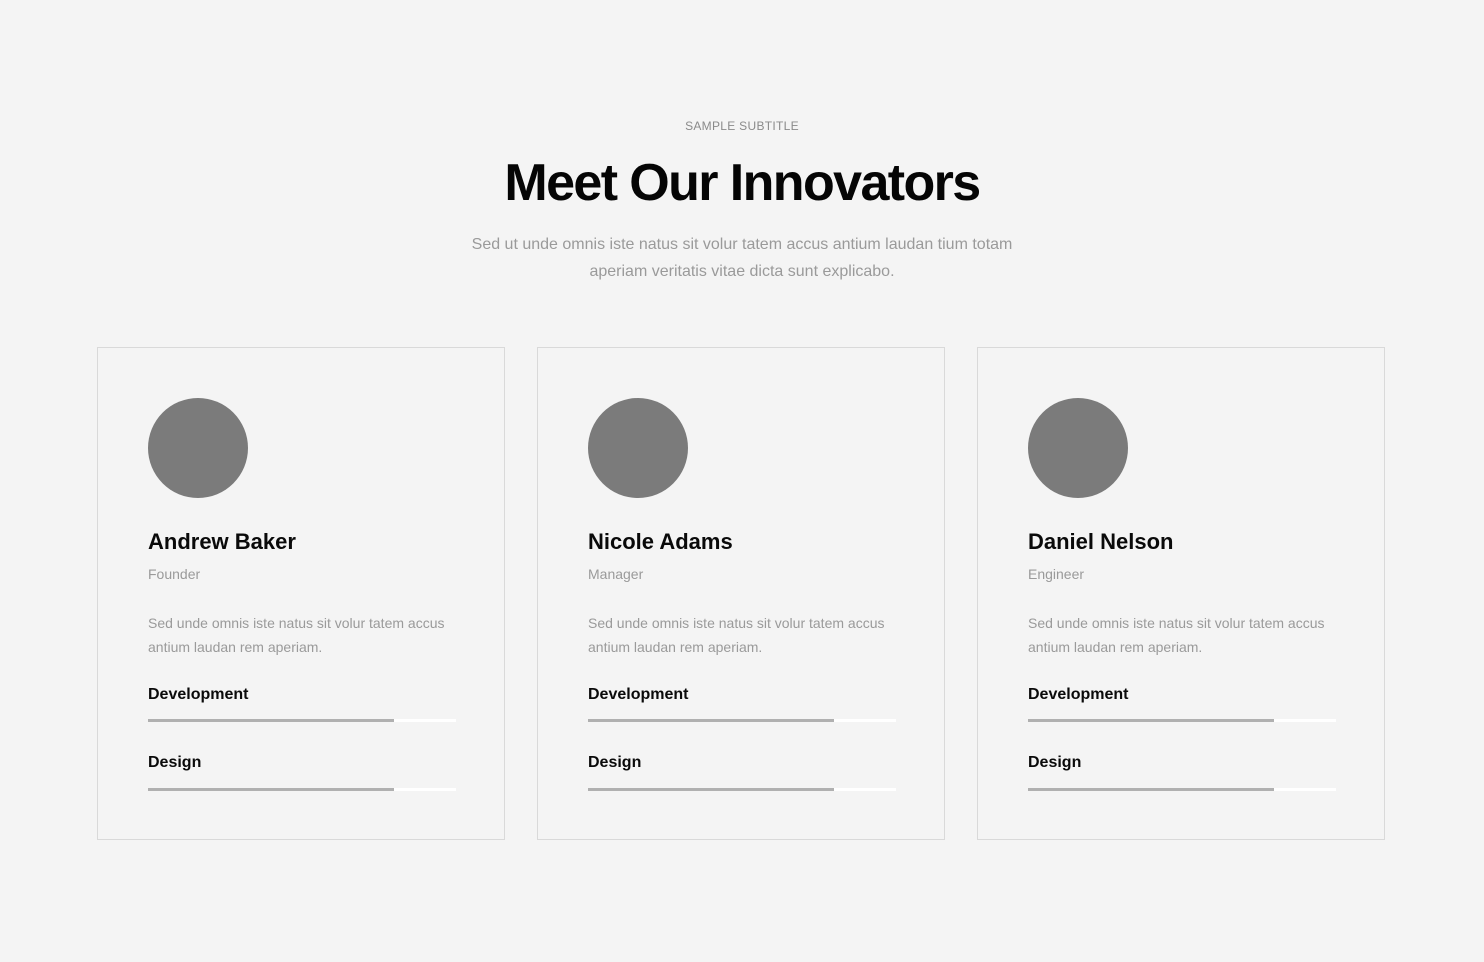 The height and width of the screenshot is (962, 1484). Describe the element at coordinates (742, 183) in the screenshot. I see `section-title: Meet Our Innovators` at that location.